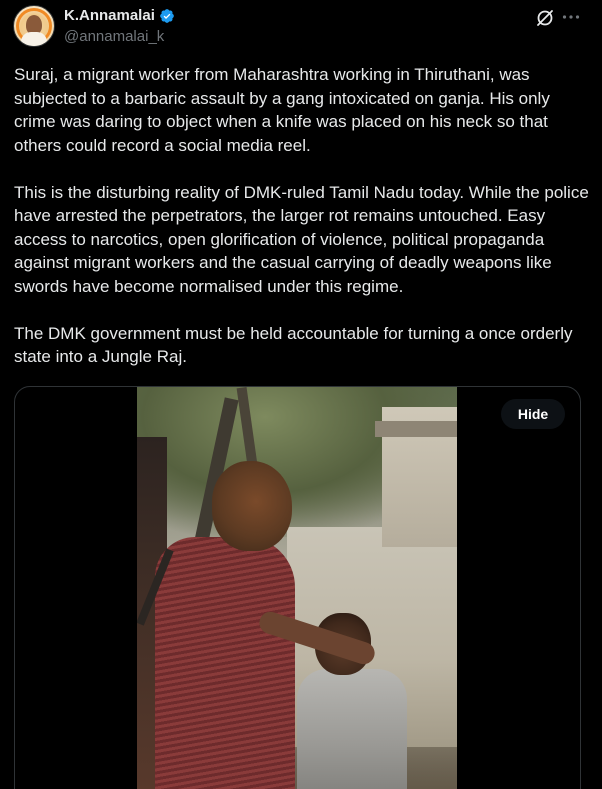 The image size is (602, 789). I want to click on video-seated-person-body, so click(352, 729).